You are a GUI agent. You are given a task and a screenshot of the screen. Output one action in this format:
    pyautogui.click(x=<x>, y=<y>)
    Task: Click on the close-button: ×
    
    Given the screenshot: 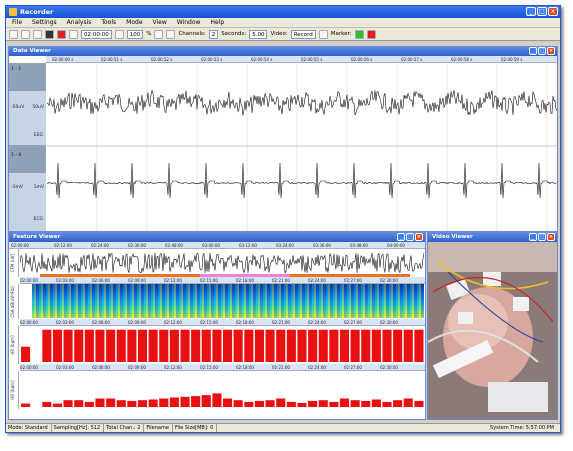 What is the action you would take?
    pyautogui.click(x=553, y=11)
    